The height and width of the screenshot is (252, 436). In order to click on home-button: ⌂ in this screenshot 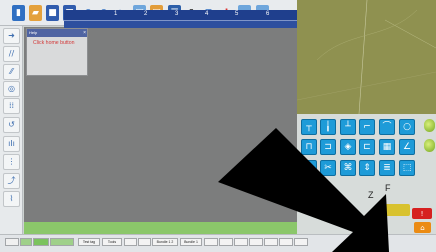, I will do `click(422, 227)`.